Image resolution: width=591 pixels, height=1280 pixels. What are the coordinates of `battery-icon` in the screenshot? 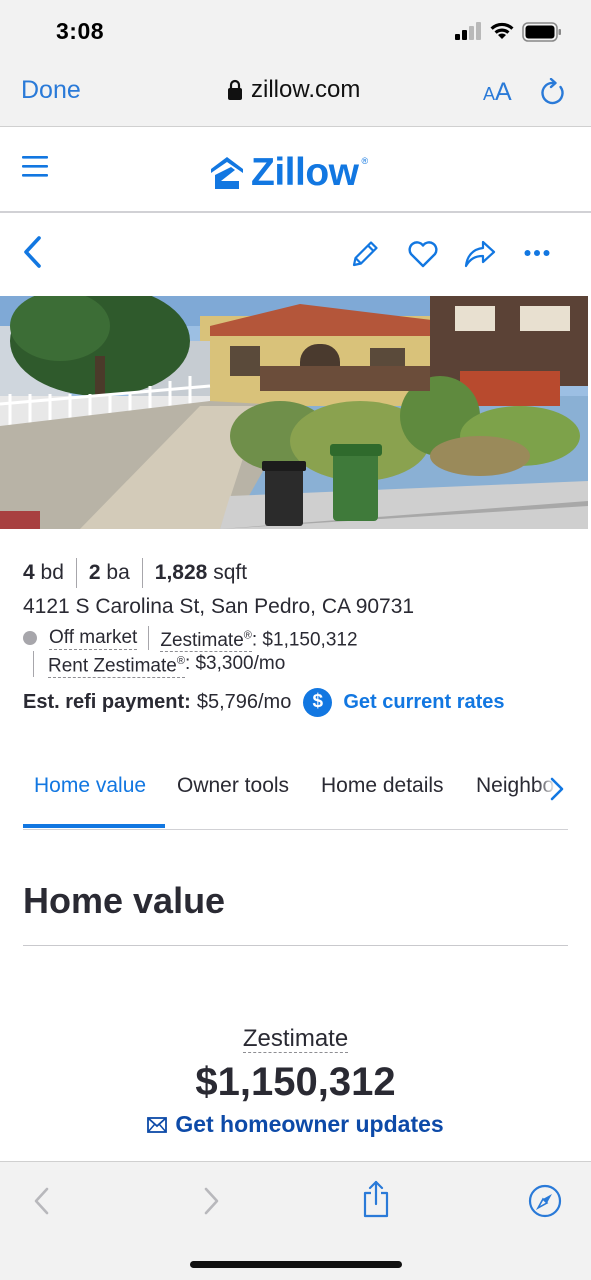 It's located at (541, 32).